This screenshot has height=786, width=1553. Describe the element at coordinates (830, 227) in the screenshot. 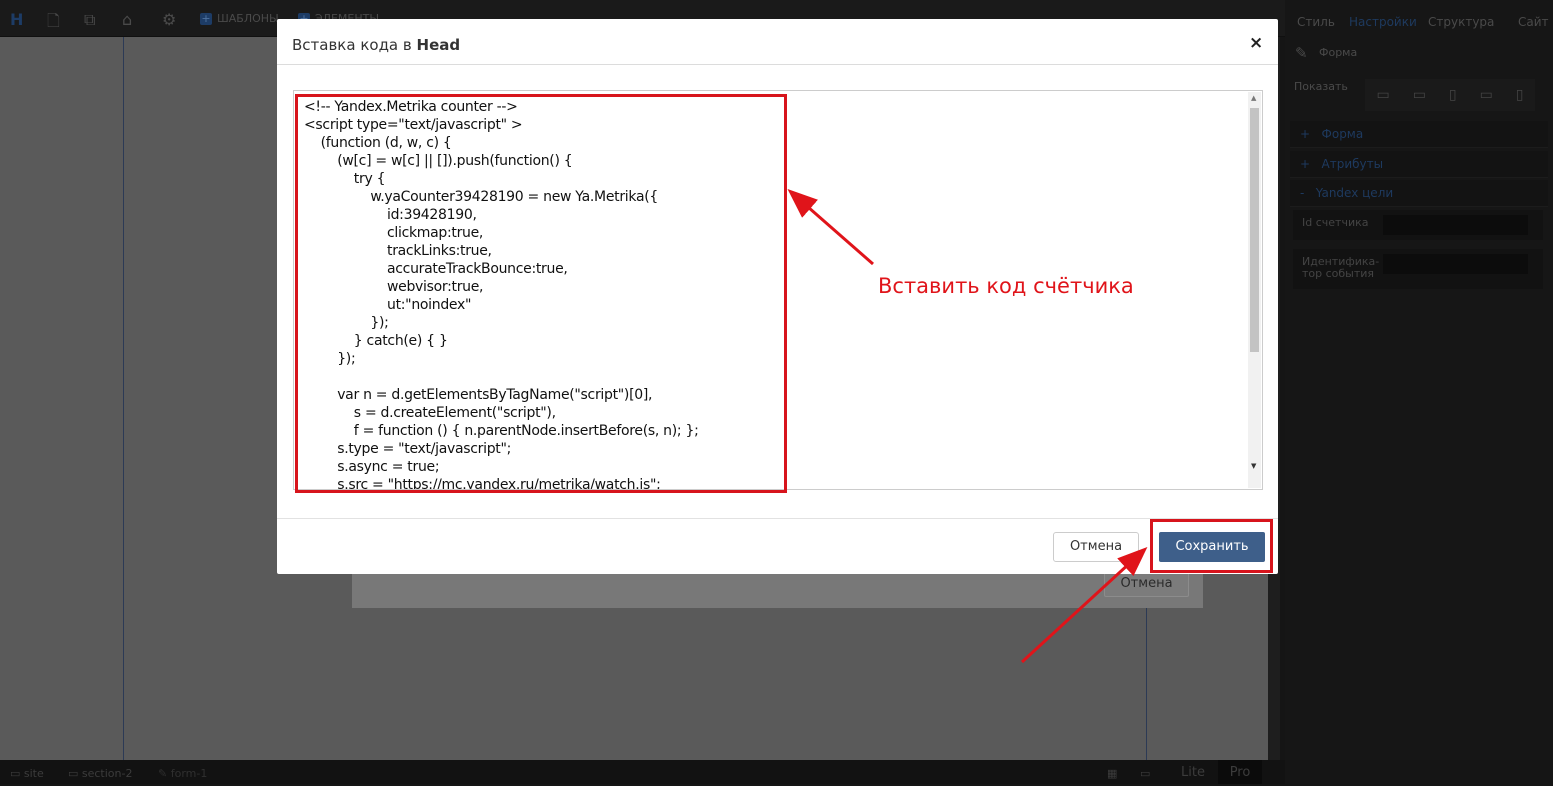

I see `arrow-to-code` at that location.